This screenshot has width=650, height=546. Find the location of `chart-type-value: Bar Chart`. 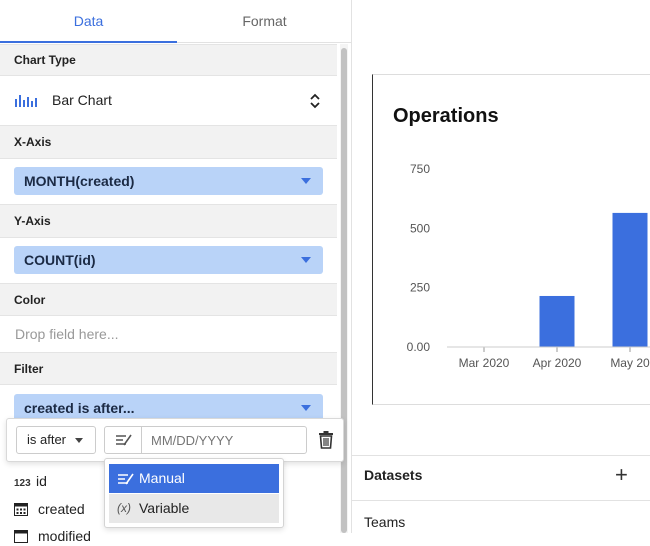

chart-type-value: Bar Chart is located at coordinates (82, 100).